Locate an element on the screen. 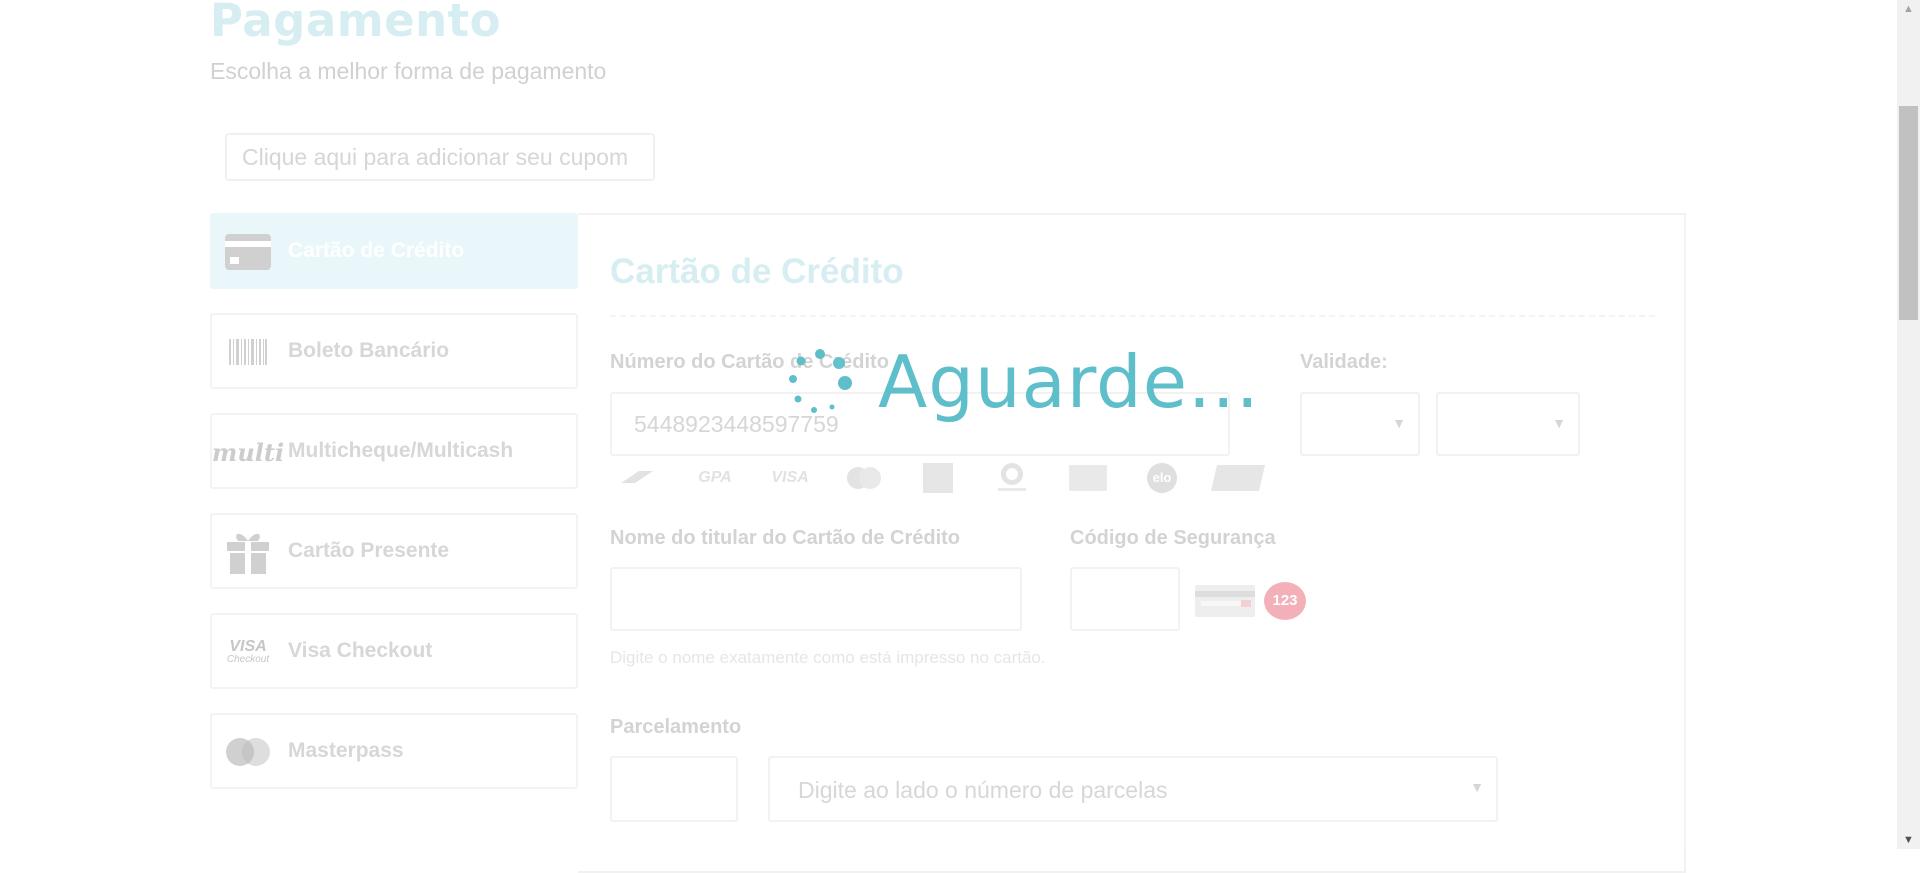 The height and width of the screenshot is (873, 1920). loading-spinner-icon is located at coordinates (820, 385).